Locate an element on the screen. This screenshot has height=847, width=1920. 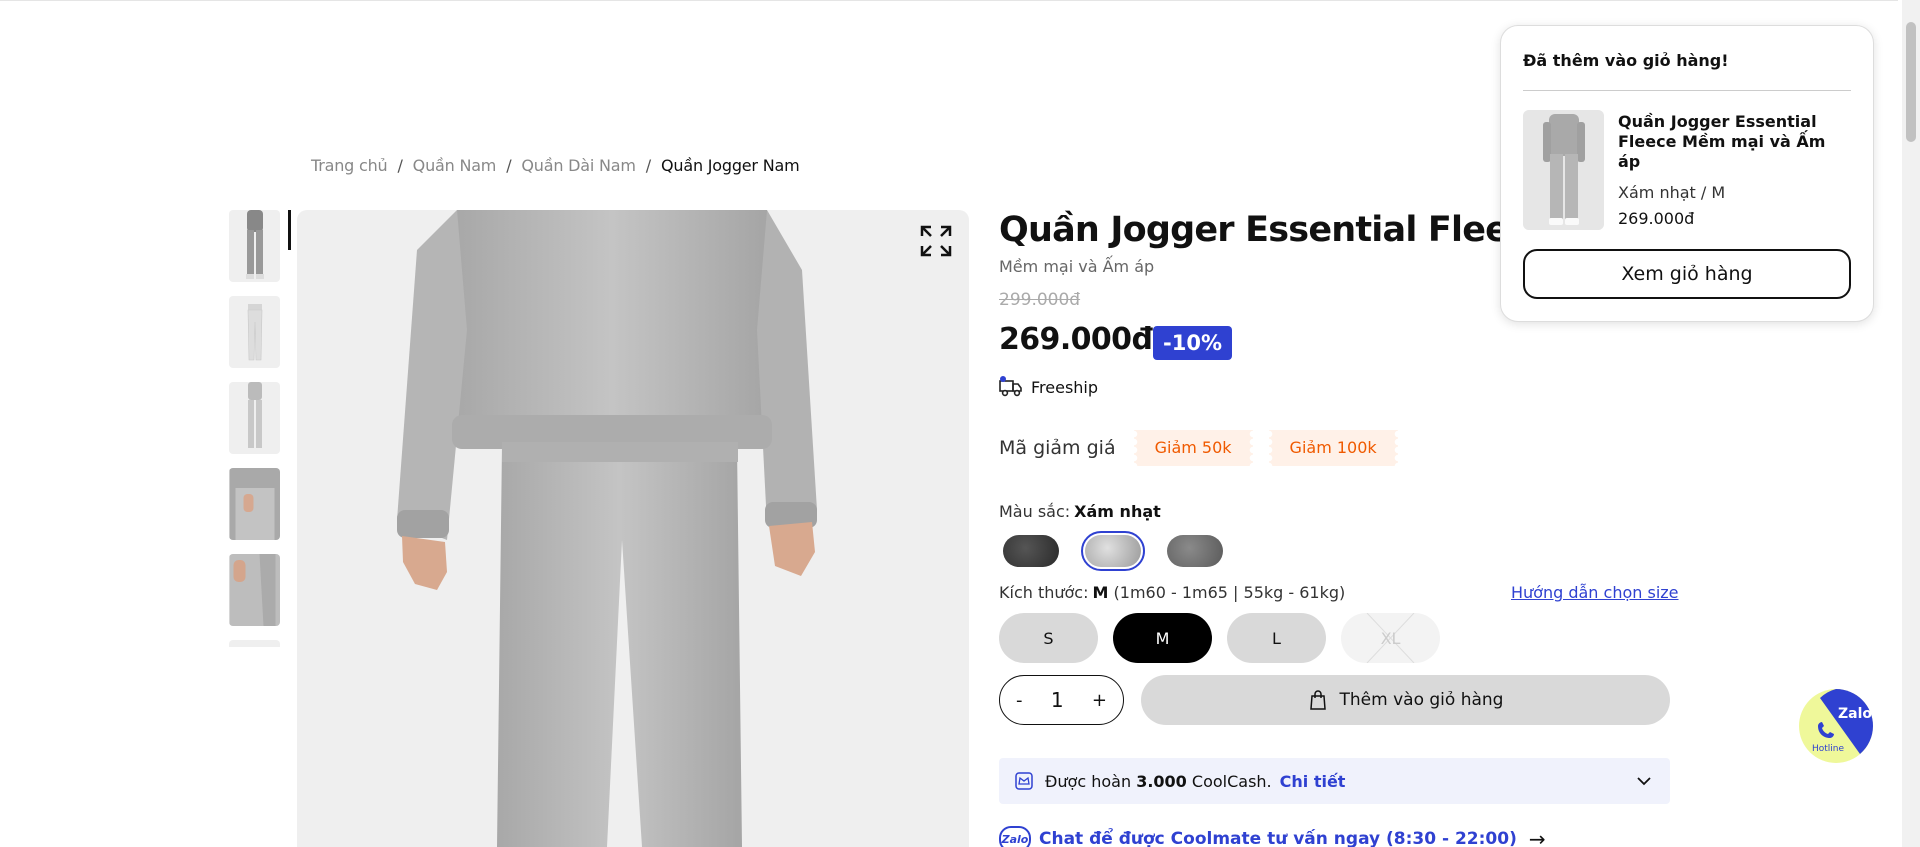
swatch-medium-gray-fill is located at coordinates (1195, 551).